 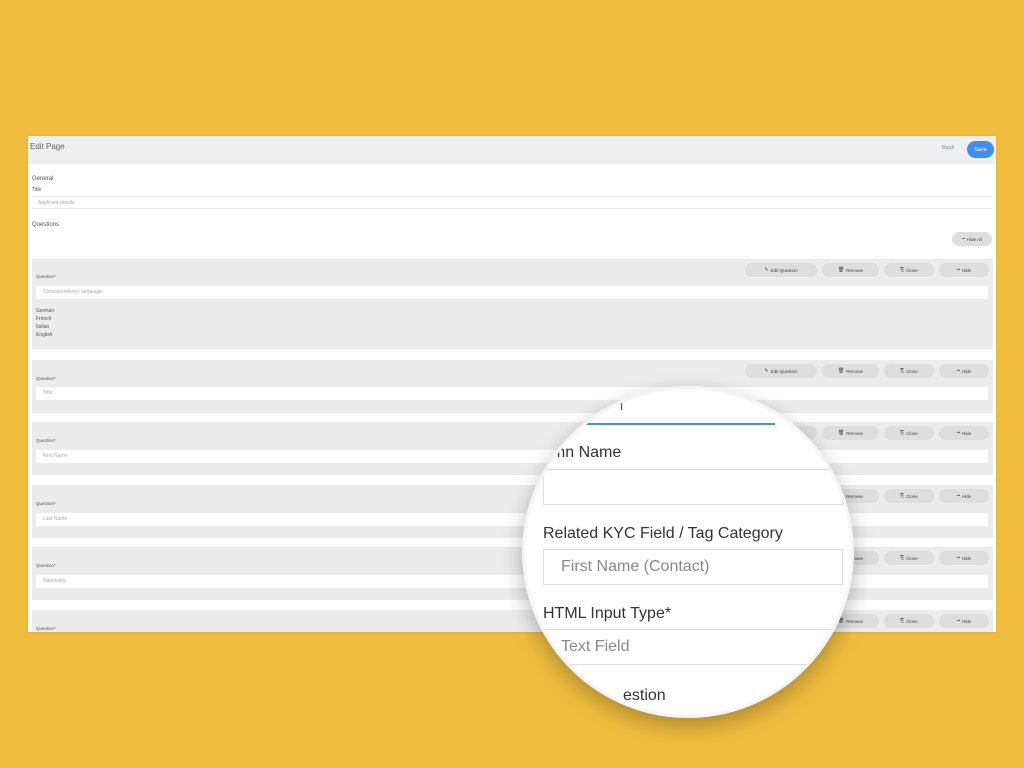 I want to click on option-item: English, so click(x=44, y=335).